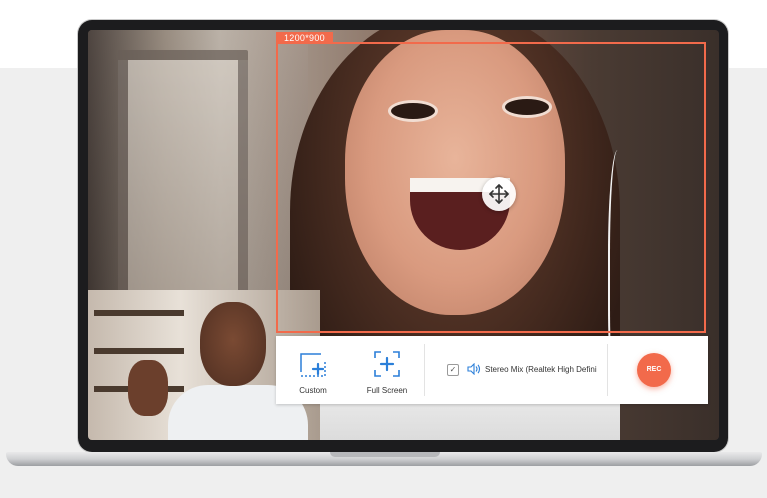  I want to click on rec-button: REC, so click(654, 370).